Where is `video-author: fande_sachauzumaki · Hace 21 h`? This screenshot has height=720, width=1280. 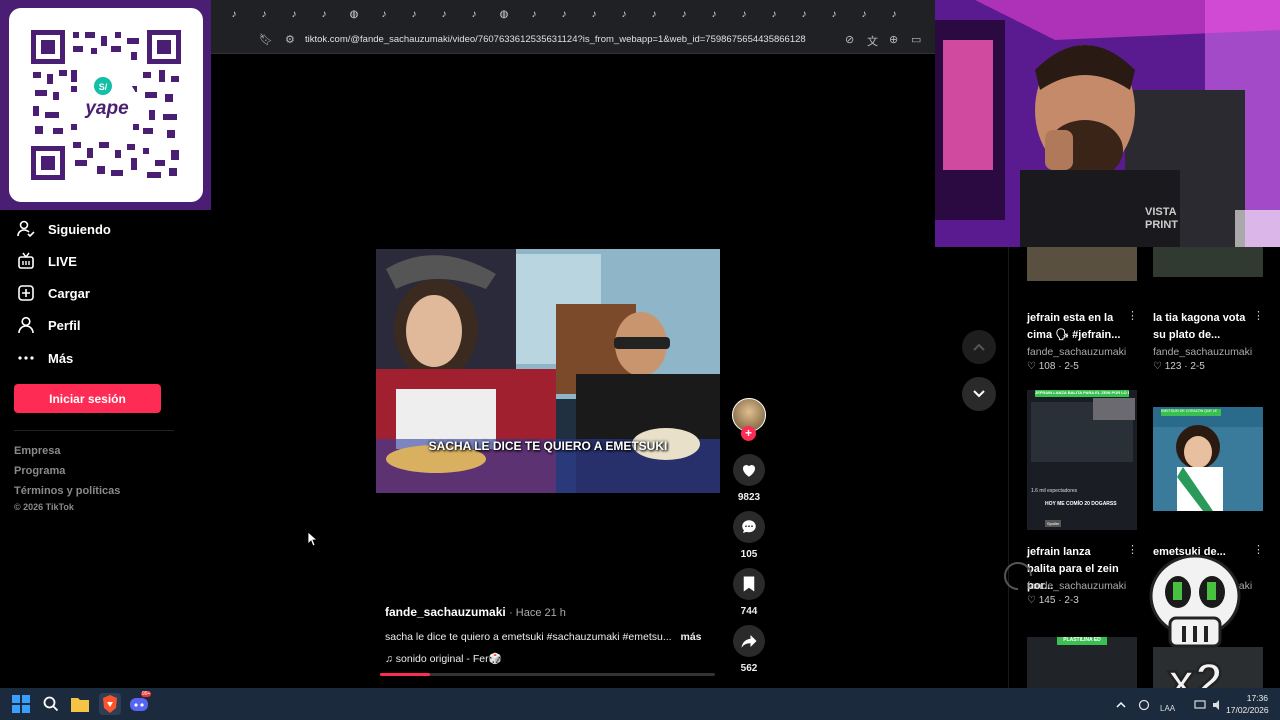 video-author: fande_sachauzumaki · Hace 21 h is located at coordinates (475, 612).